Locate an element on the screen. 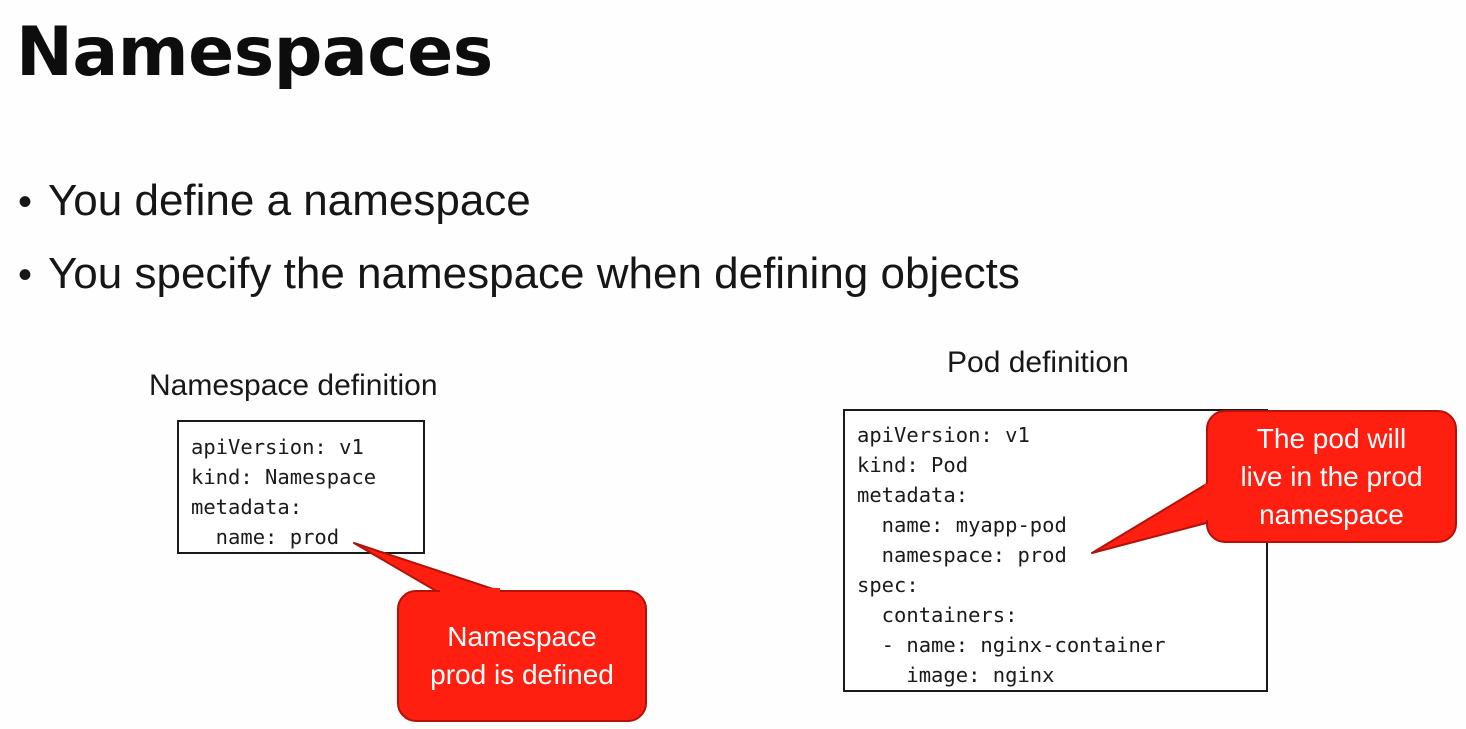  callout-line: Namespace is located at coordinates (522, 636).